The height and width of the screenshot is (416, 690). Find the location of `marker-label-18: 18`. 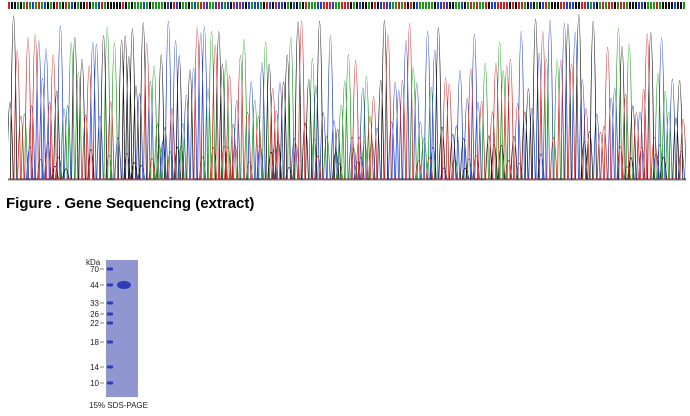

marker-label-18: 18 is located at coordinates (94, 342).